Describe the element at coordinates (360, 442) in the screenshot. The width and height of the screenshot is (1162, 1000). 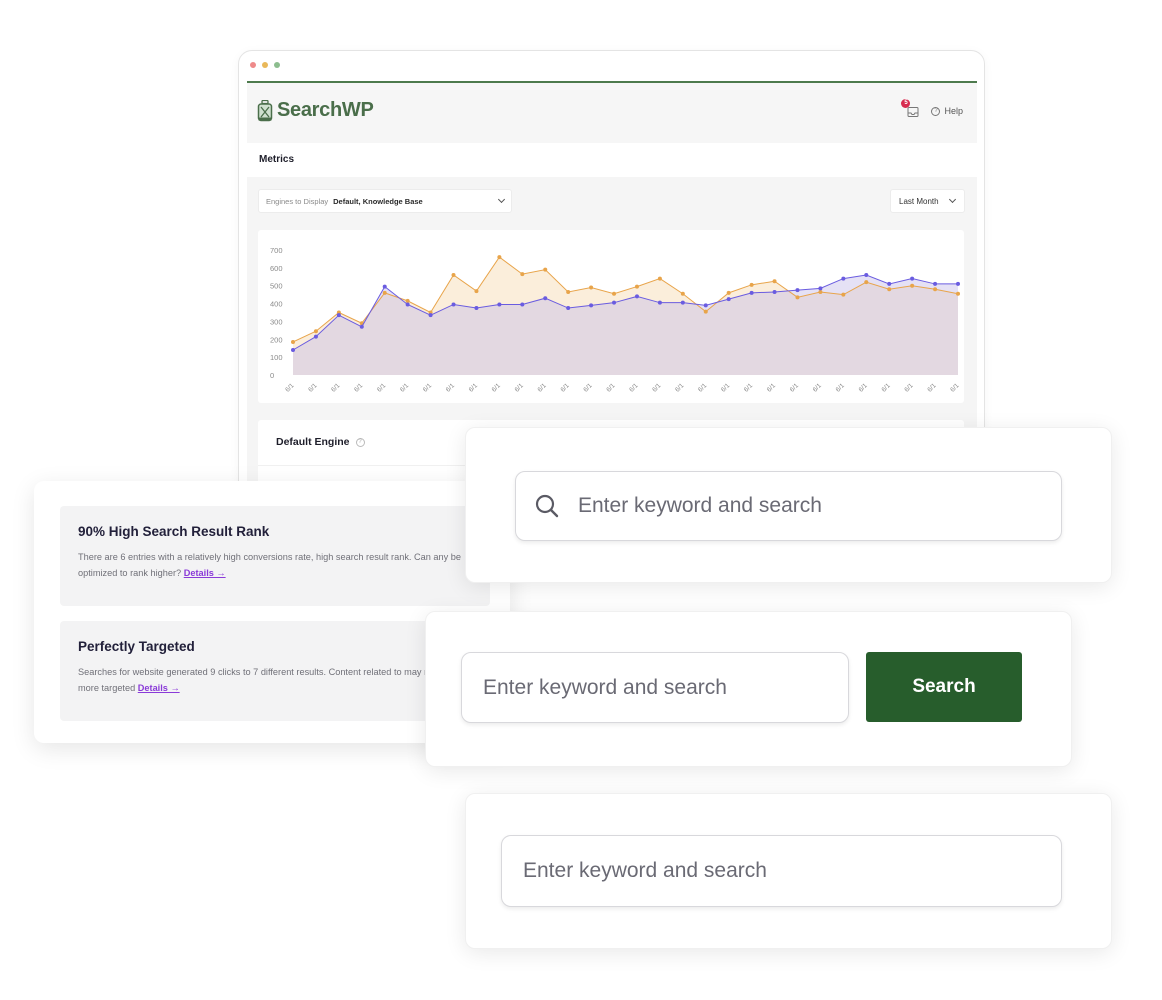
I see `help-circle-icon: ?` at that location.